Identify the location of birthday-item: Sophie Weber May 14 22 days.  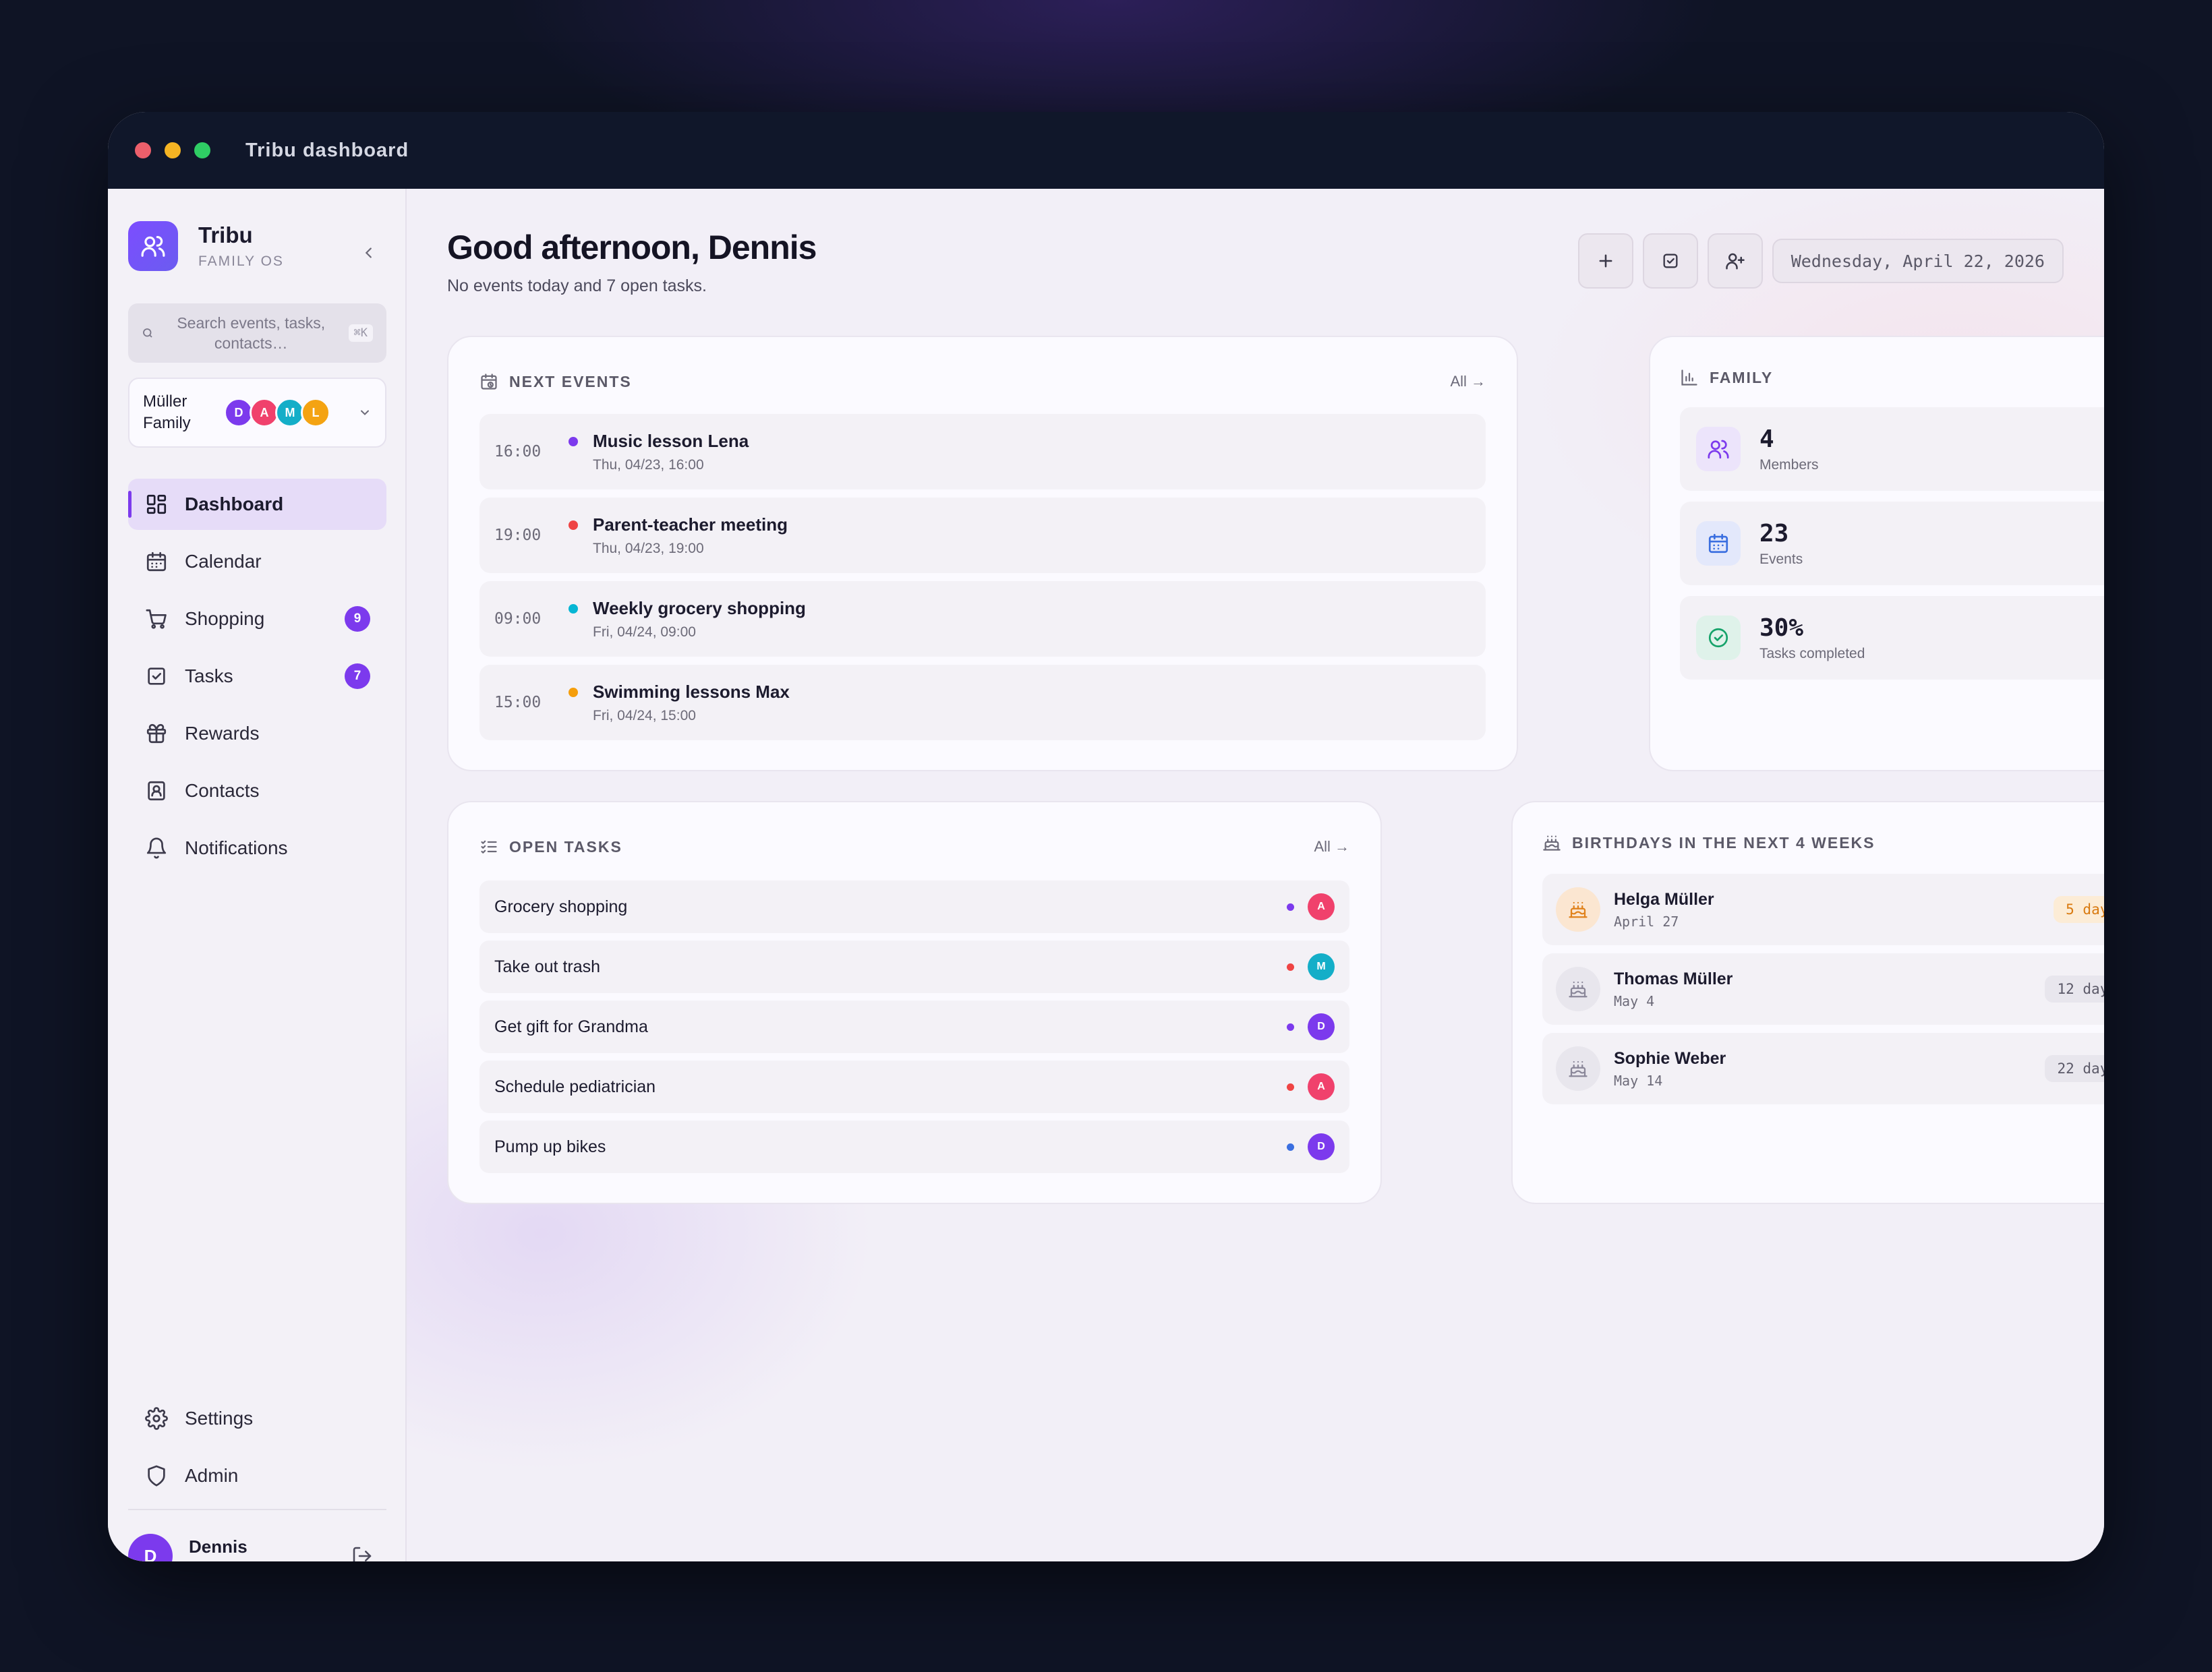
(1823, 1068).